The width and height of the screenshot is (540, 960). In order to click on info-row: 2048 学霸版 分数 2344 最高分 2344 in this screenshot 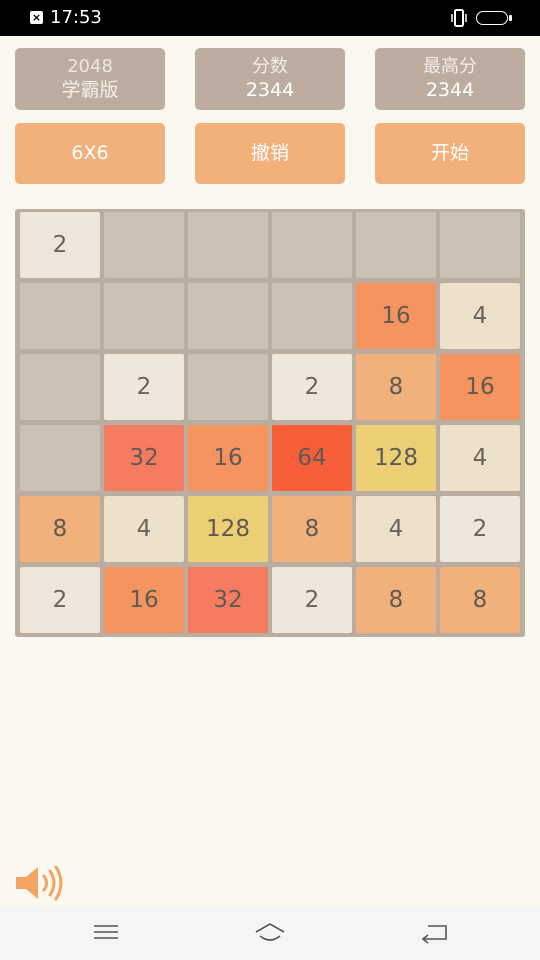, I will do `click(270, 79)`.